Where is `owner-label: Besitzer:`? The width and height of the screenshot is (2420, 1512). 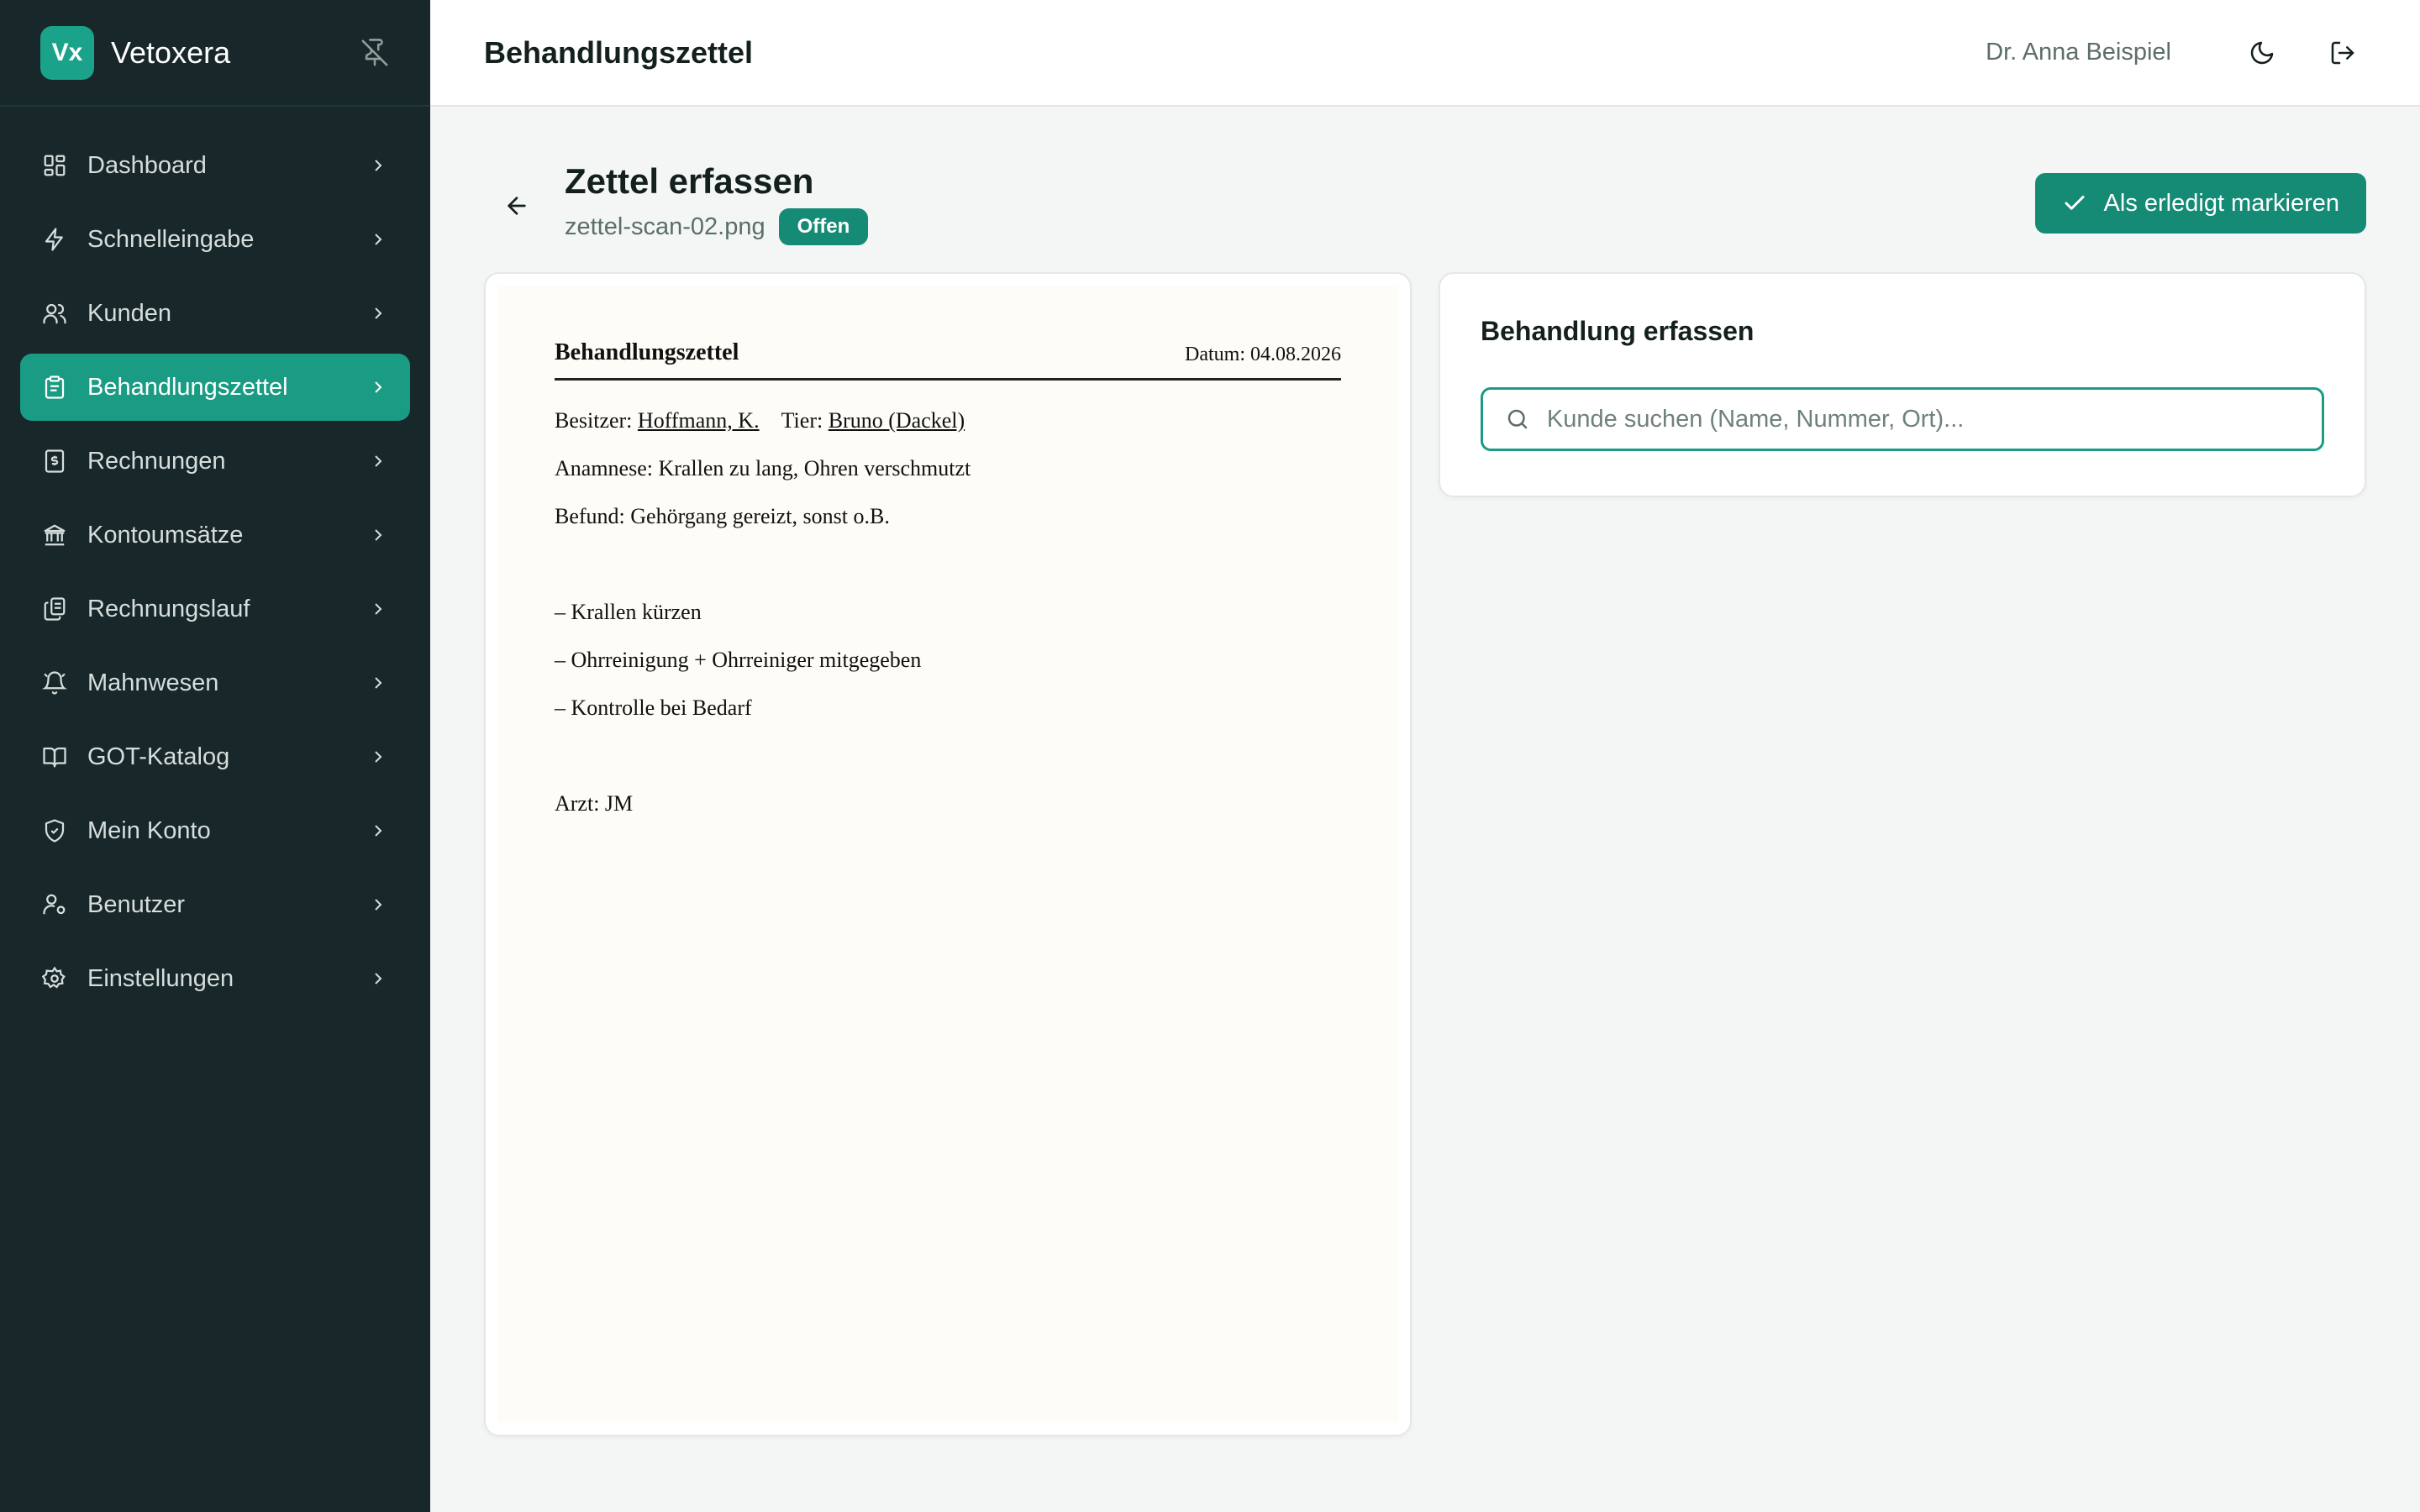 owner-label: Besitzer: is located at coordinates (594, 420).